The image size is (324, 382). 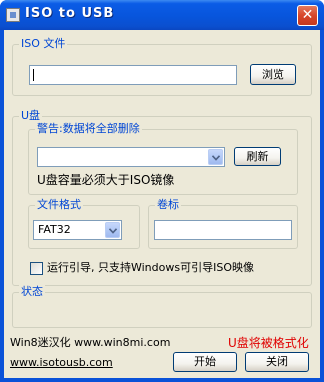 What do you see at coordinates (70, 13) in the screenshot?
I see `window-title: ISO to USB` at bounding box center [70, 13].